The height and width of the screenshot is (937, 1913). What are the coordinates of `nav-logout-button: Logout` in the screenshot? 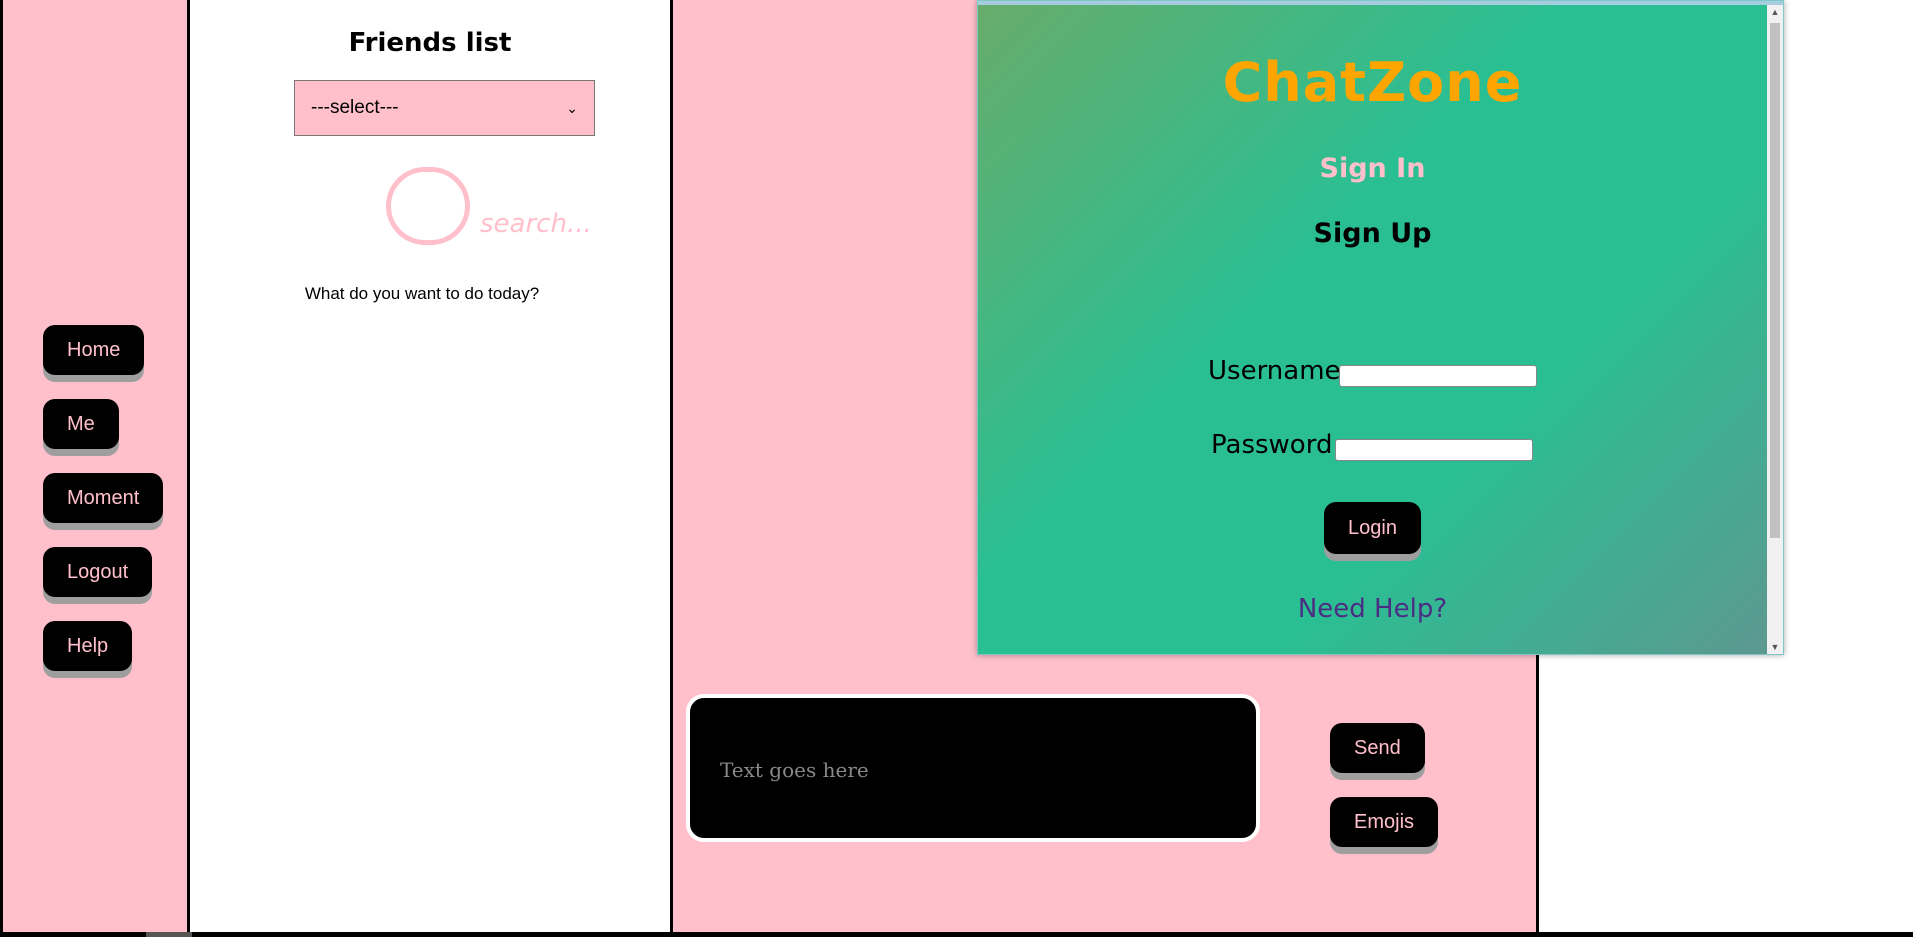 It's located at (98, 572).